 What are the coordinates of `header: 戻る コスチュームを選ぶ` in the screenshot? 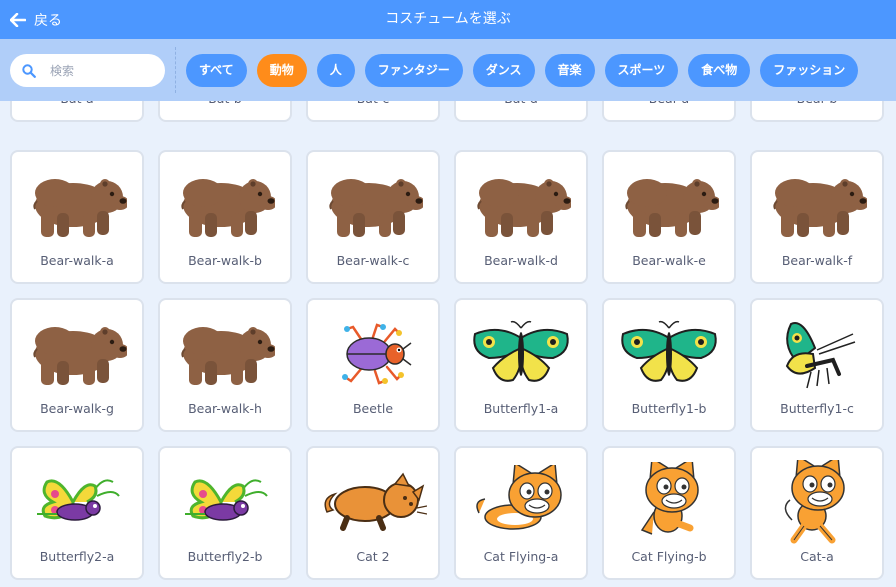 It's located at (448, 19).